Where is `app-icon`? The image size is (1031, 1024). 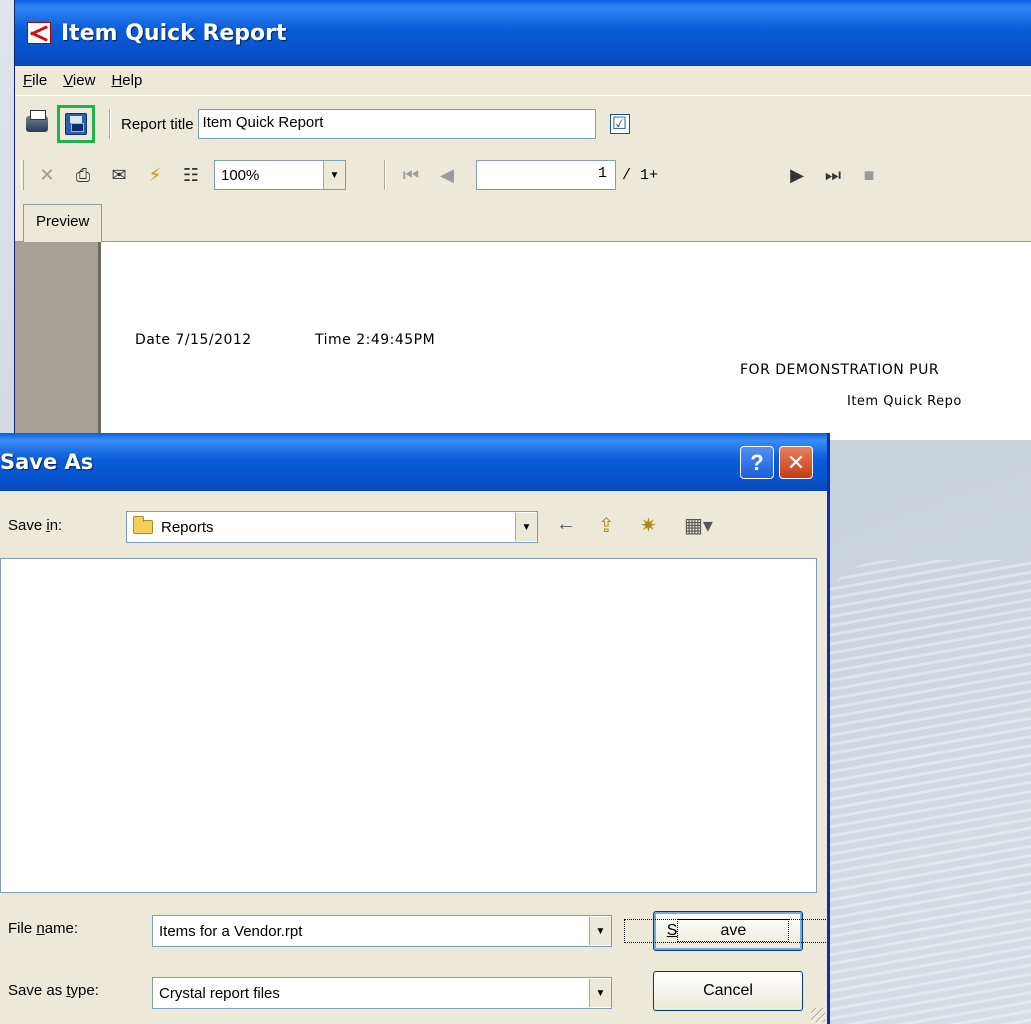
app-icon is located at coordinates (39, 33).